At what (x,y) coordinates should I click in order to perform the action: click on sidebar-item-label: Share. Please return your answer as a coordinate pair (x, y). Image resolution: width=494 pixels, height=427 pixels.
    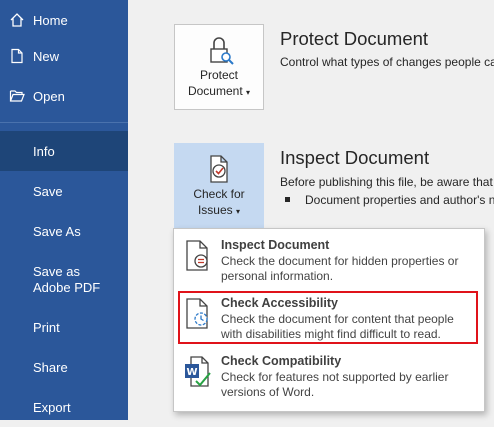
    Looking at the image, I should click on (50, 367).